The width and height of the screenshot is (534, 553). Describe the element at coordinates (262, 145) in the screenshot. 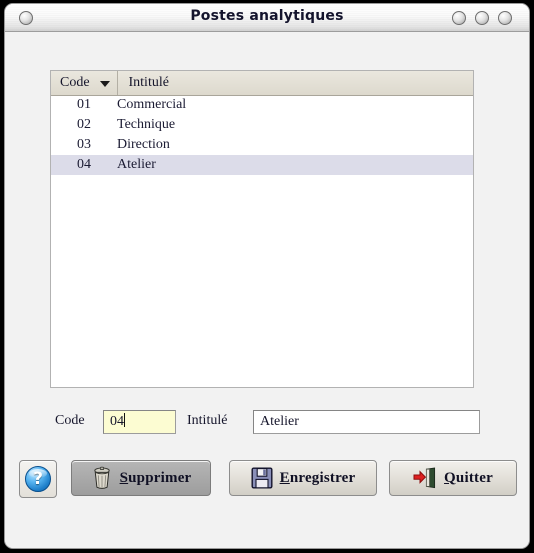

I see `table-row: 03 Direction` at that location.